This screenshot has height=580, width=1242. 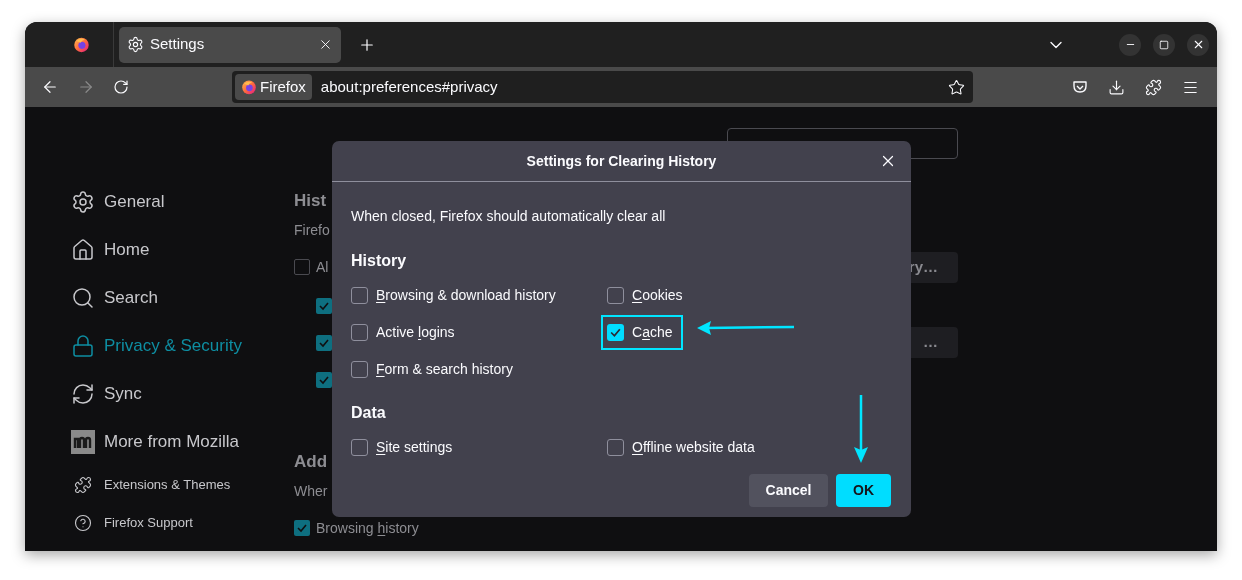 I want to click on address-bar: Firefox about:preferences#privacy, so click(x=602, y=87).